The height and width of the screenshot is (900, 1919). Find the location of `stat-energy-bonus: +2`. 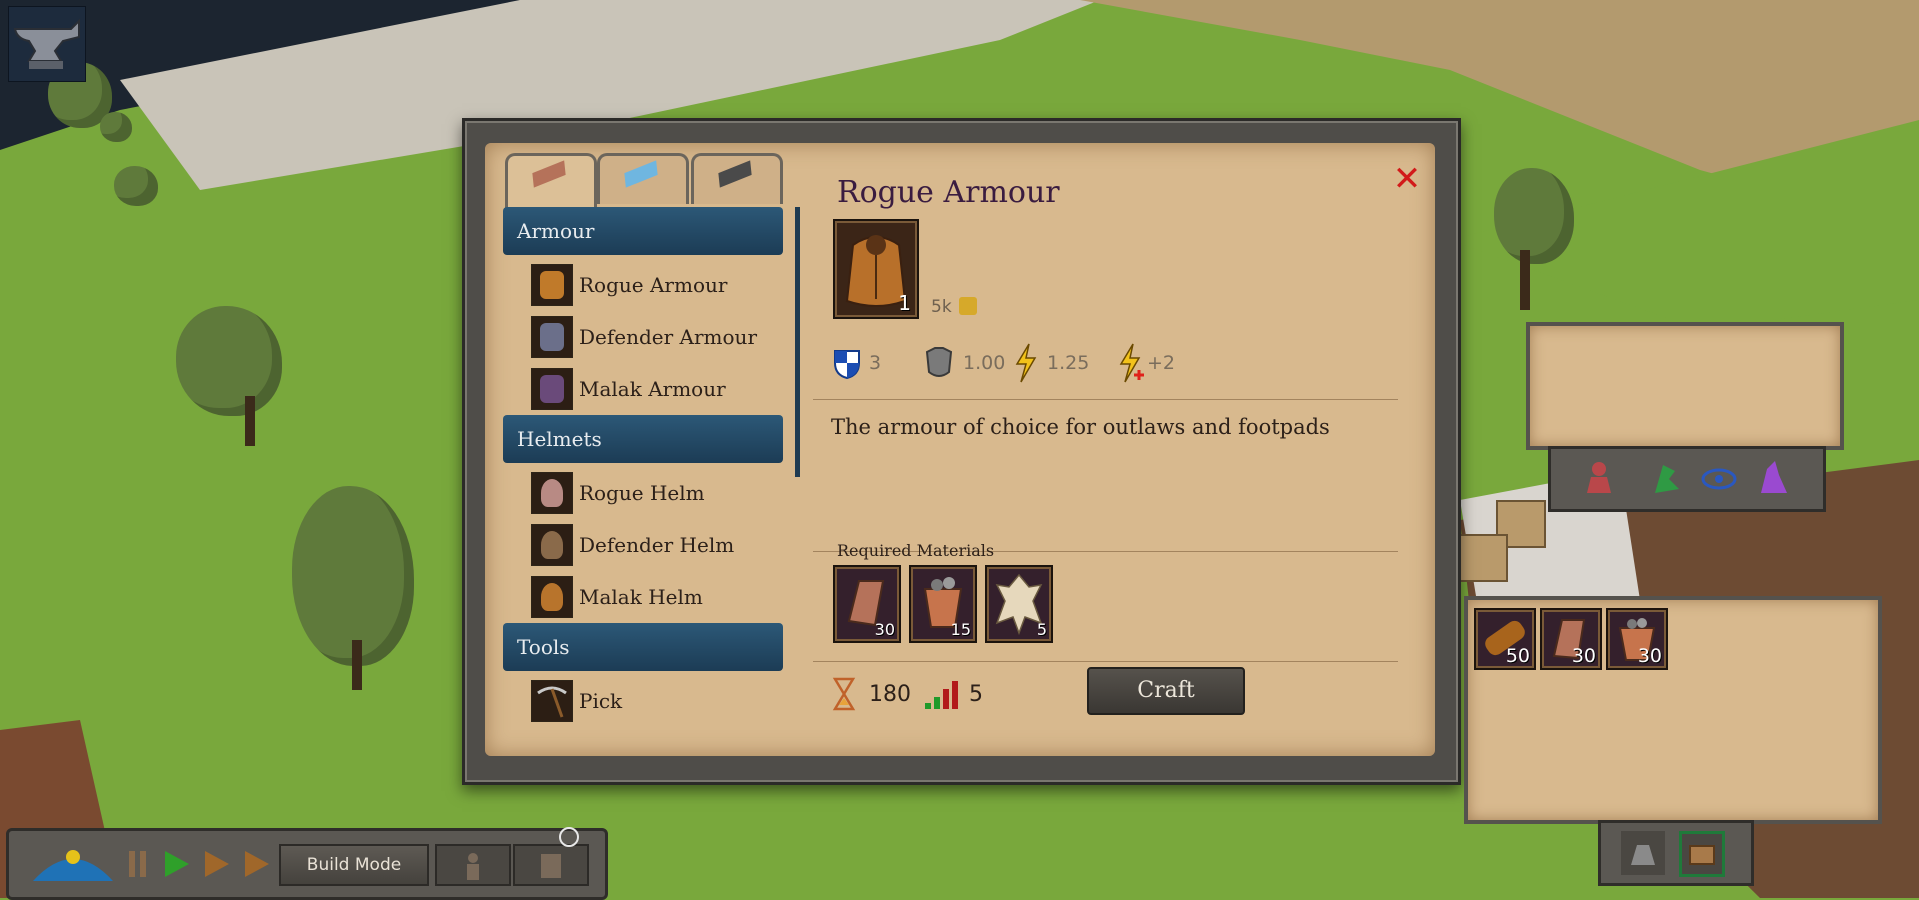

stat-energy-bonus: +2 is located at coordinates (1146, 363).